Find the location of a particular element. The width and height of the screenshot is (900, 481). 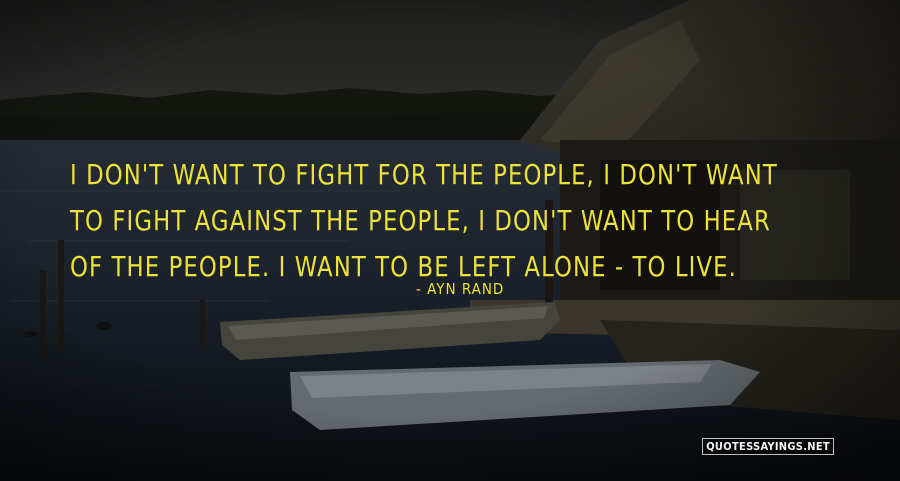

quote-author: - Ayn Rand is located at coordinates (460, 289).